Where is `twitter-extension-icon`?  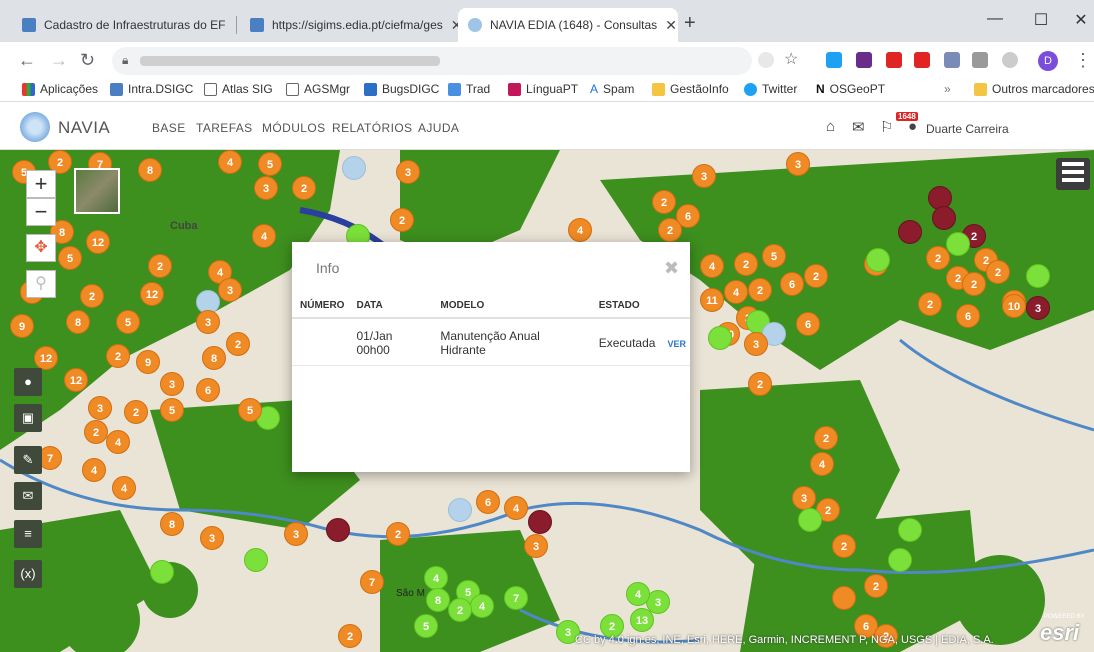
twitter-extension-icon is located at coordinates (834, 60).